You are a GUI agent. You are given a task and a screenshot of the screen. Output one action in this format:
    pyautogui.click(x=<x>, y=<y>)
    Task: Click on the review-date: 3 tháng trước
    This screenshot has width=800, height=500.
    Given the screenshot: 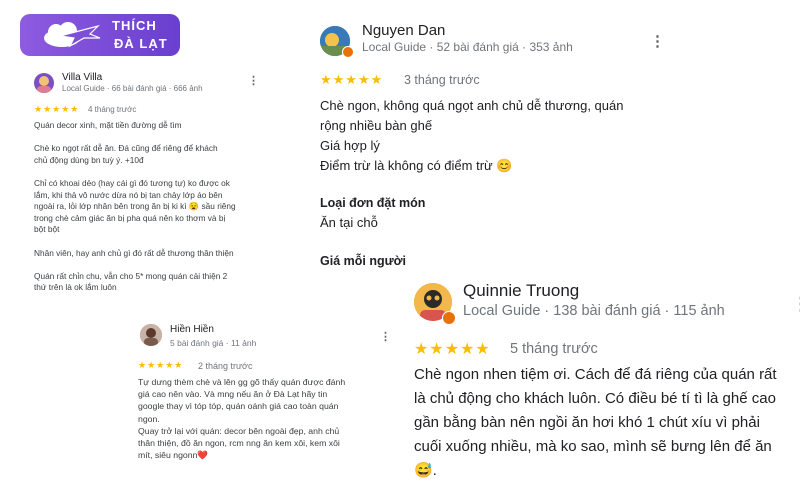 What is the action you would take?
    pyautogui.click(x=442, y=80)
    